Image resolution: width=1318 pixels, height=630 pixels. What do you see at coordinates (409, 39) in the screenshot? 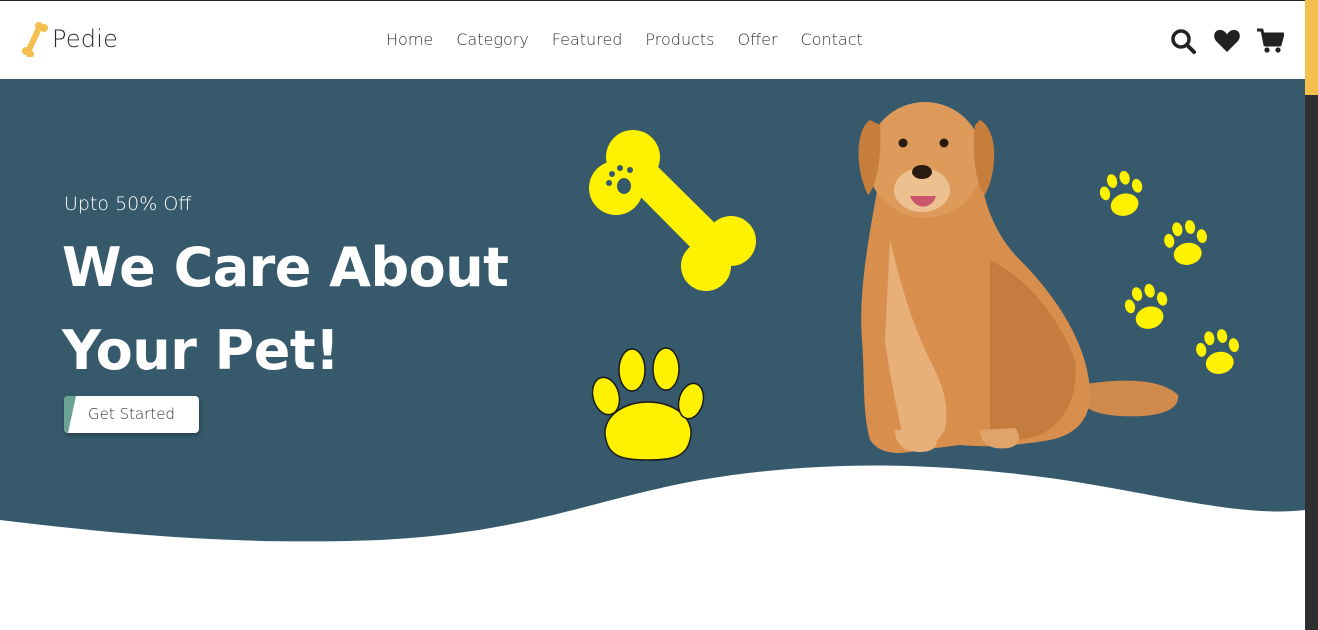
I see `nav-home: Home` at bounding box center [409, 39].